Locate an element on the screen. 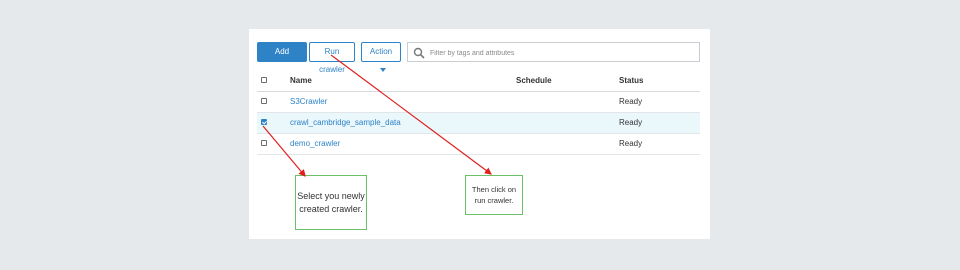 This screenshot has width=960, height=270. select-all-checkbox is located at coordinates (264, 80).